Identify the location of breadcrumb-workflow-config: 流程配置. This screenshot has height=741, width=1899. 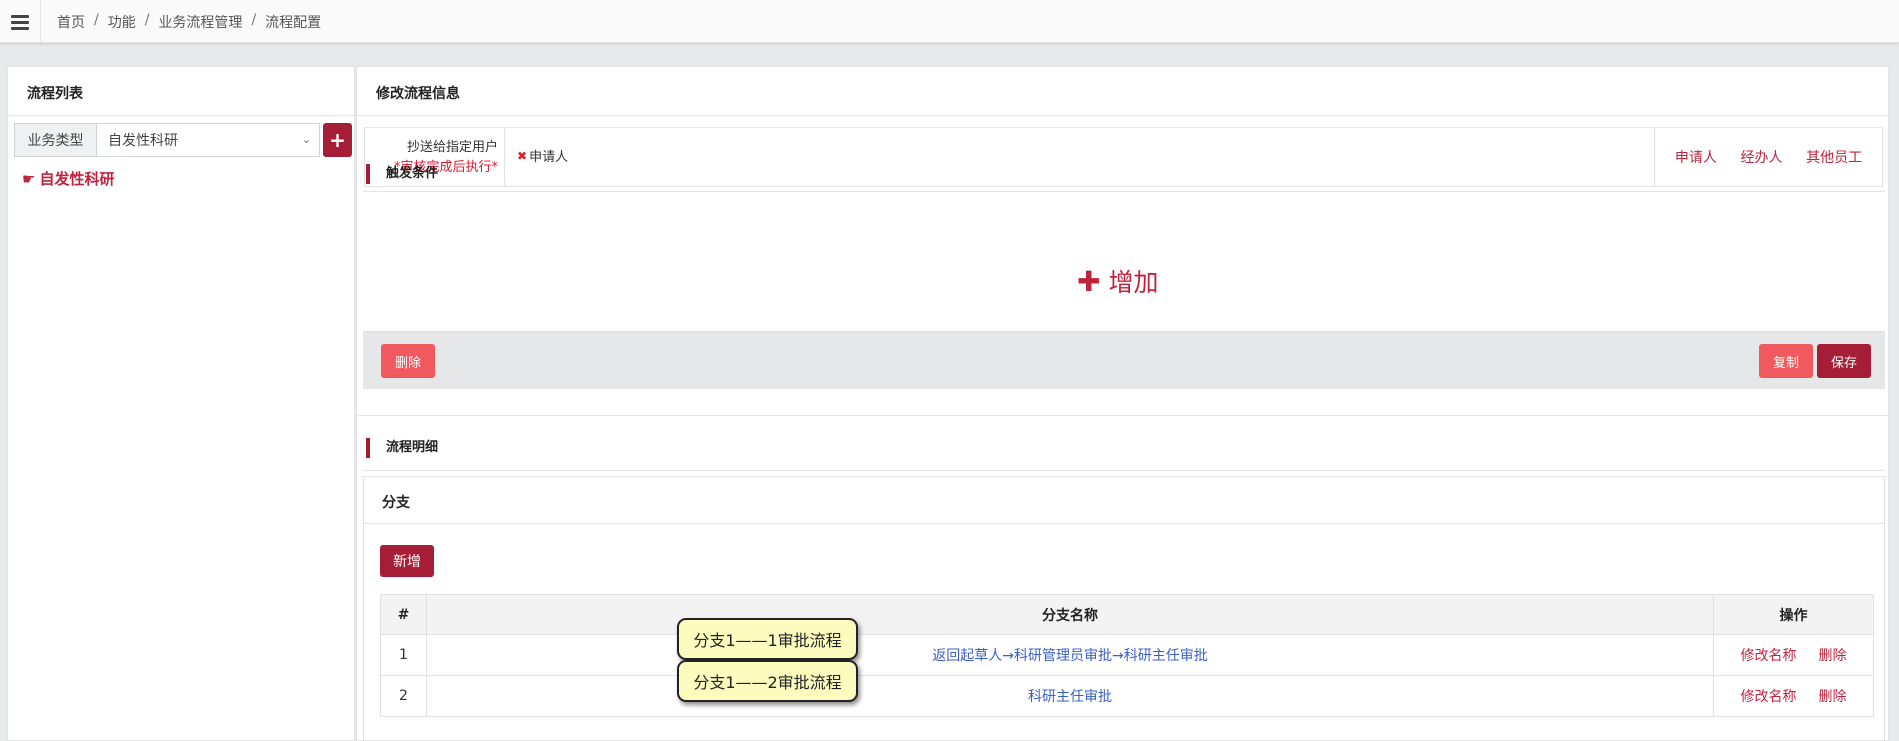
(293, 23).